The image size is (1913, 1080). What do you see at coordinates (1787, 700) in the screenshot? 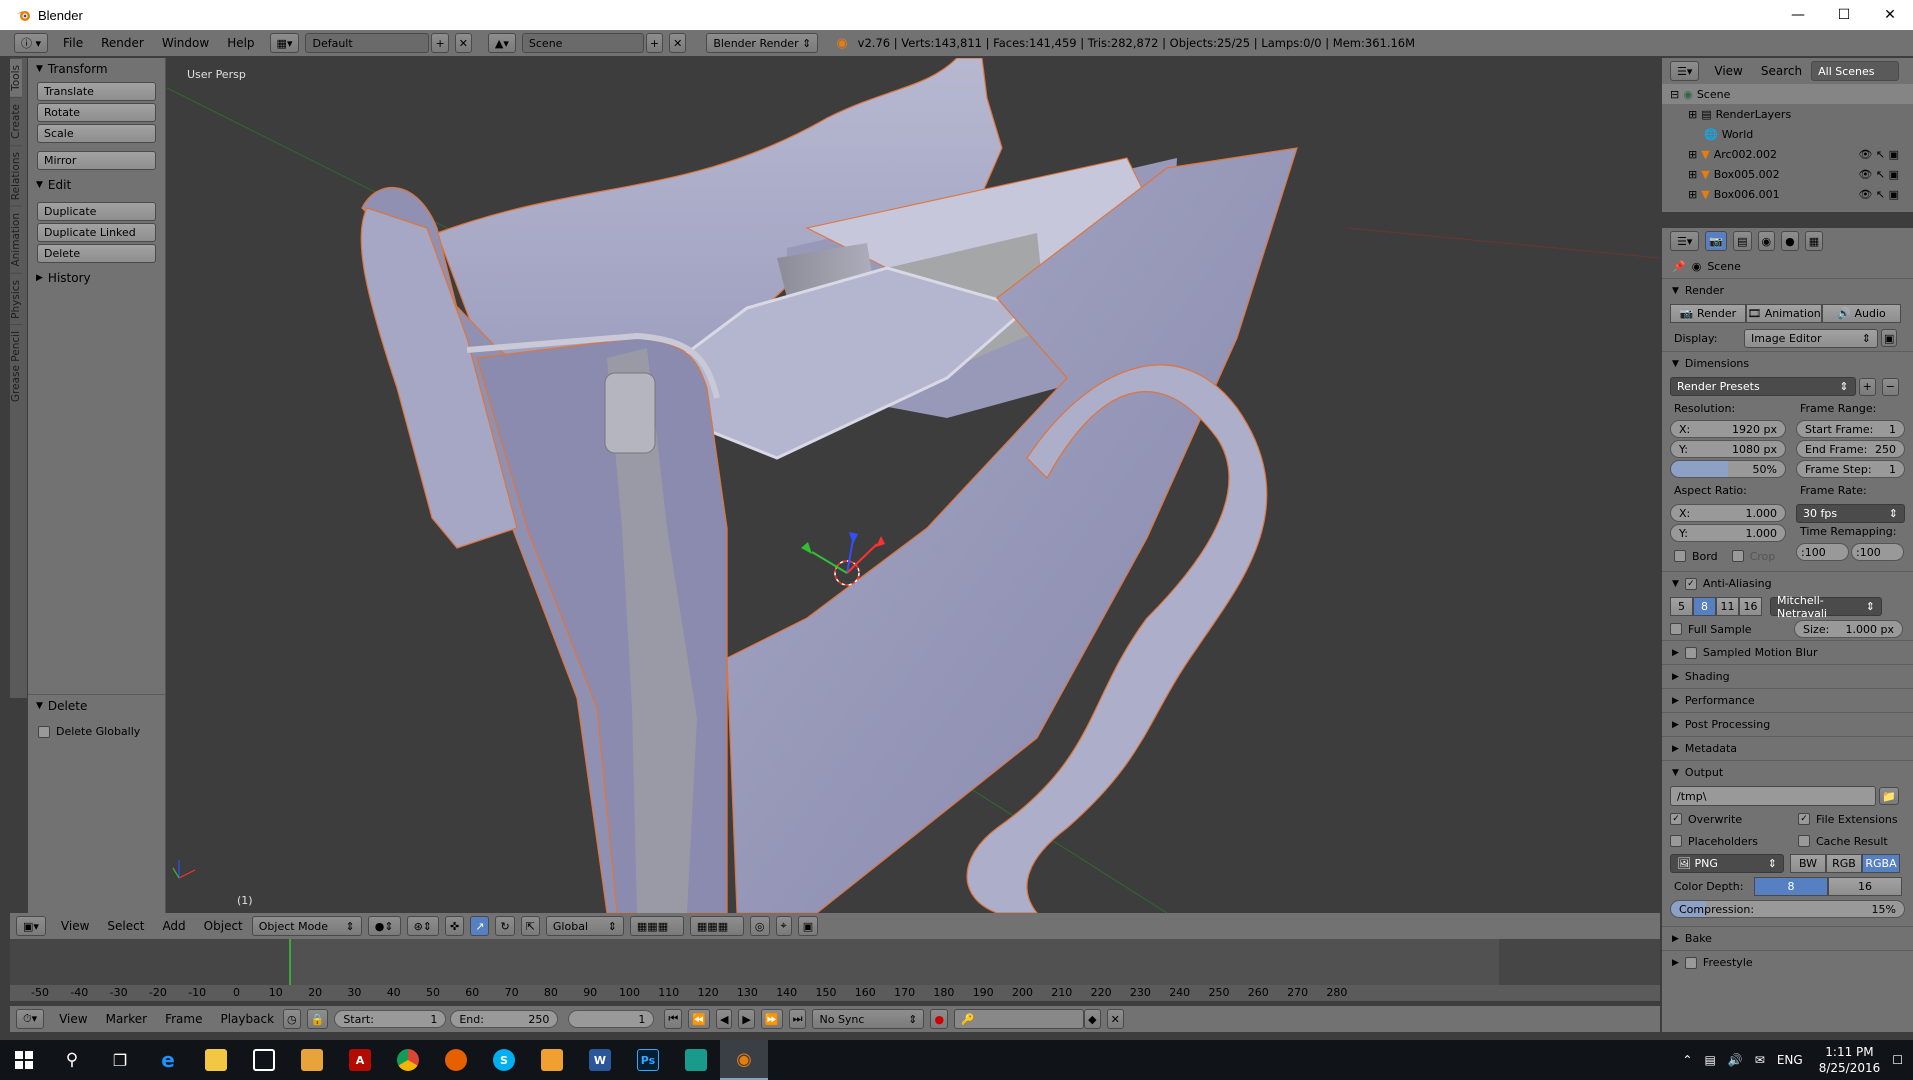
I see `performance-panel-header: ▶ Performance` at bounding box center [1787, 700].